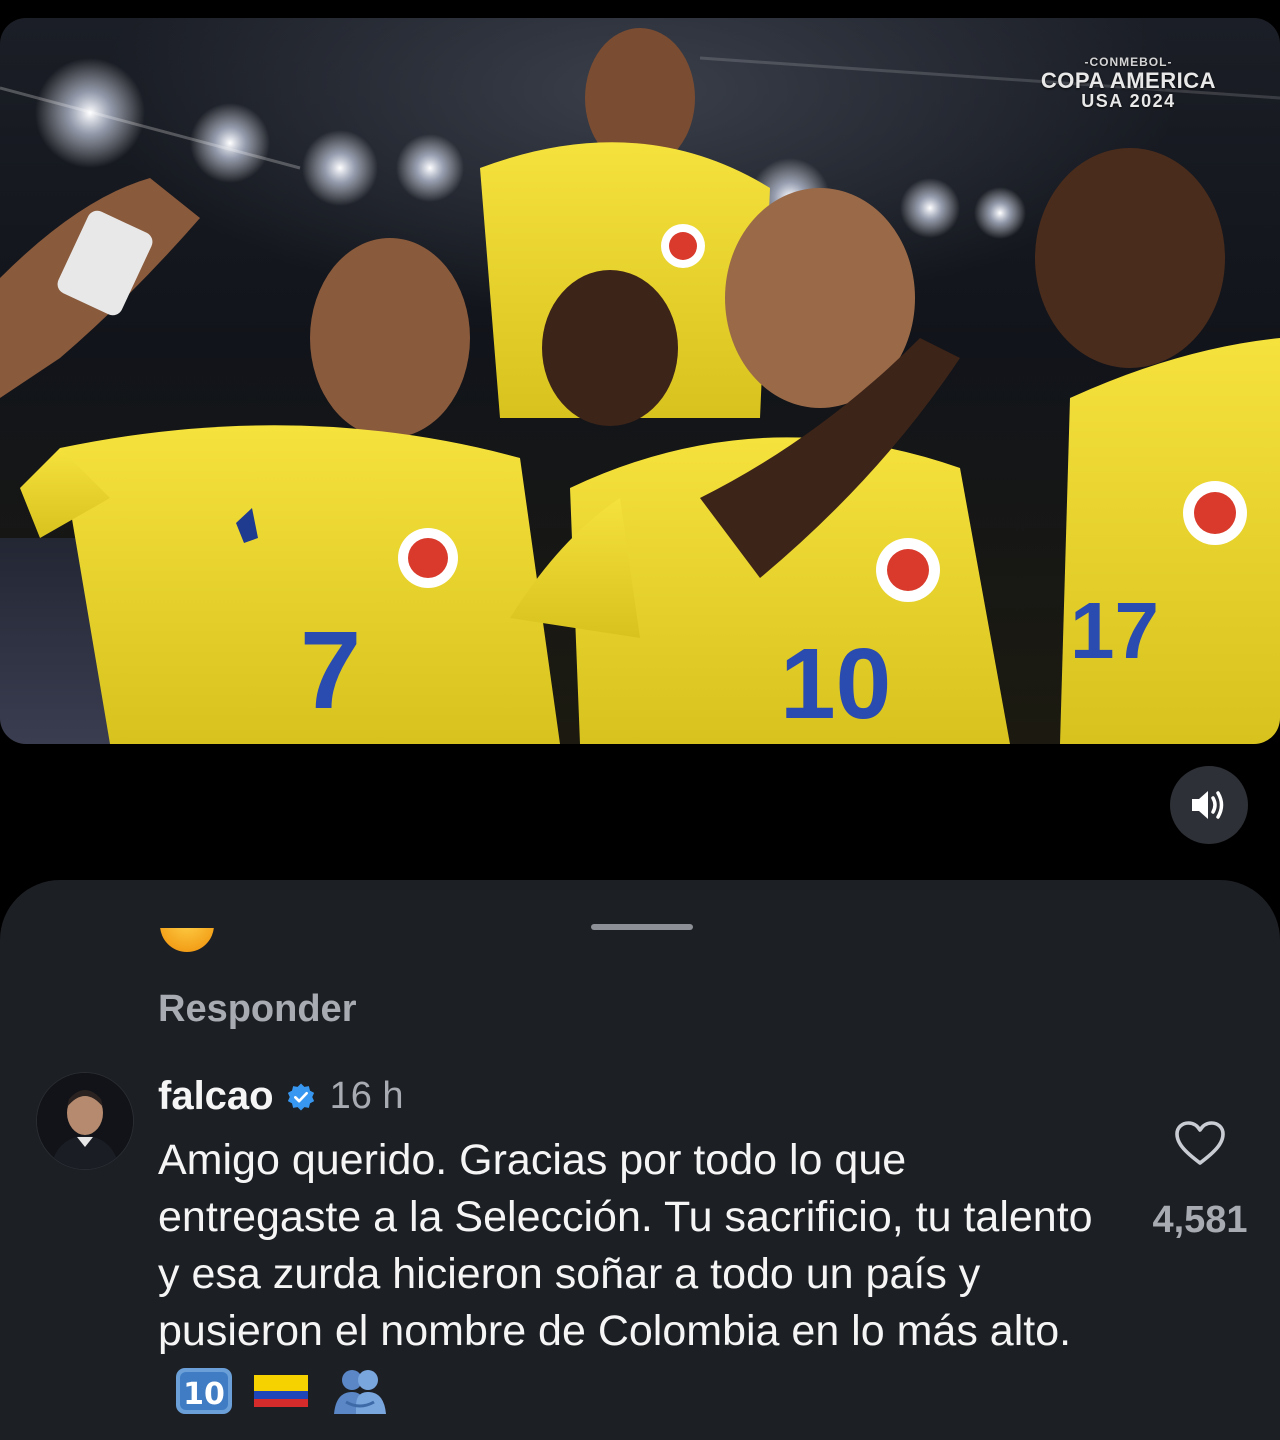 This screenshot has width=1280, height=1440. I want to click on jersey-number-7: 7, so click(330, 670).